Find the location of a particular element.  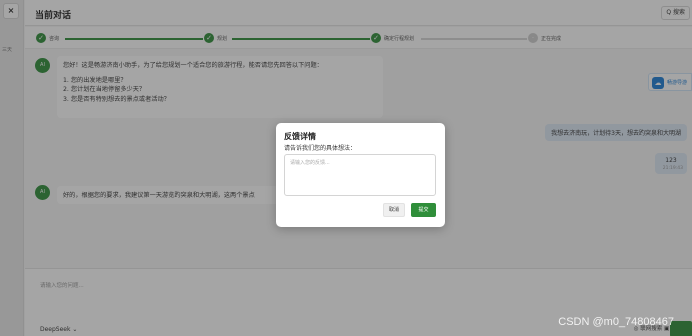

submit-button: 提交 is located at coordinates (423, 210).